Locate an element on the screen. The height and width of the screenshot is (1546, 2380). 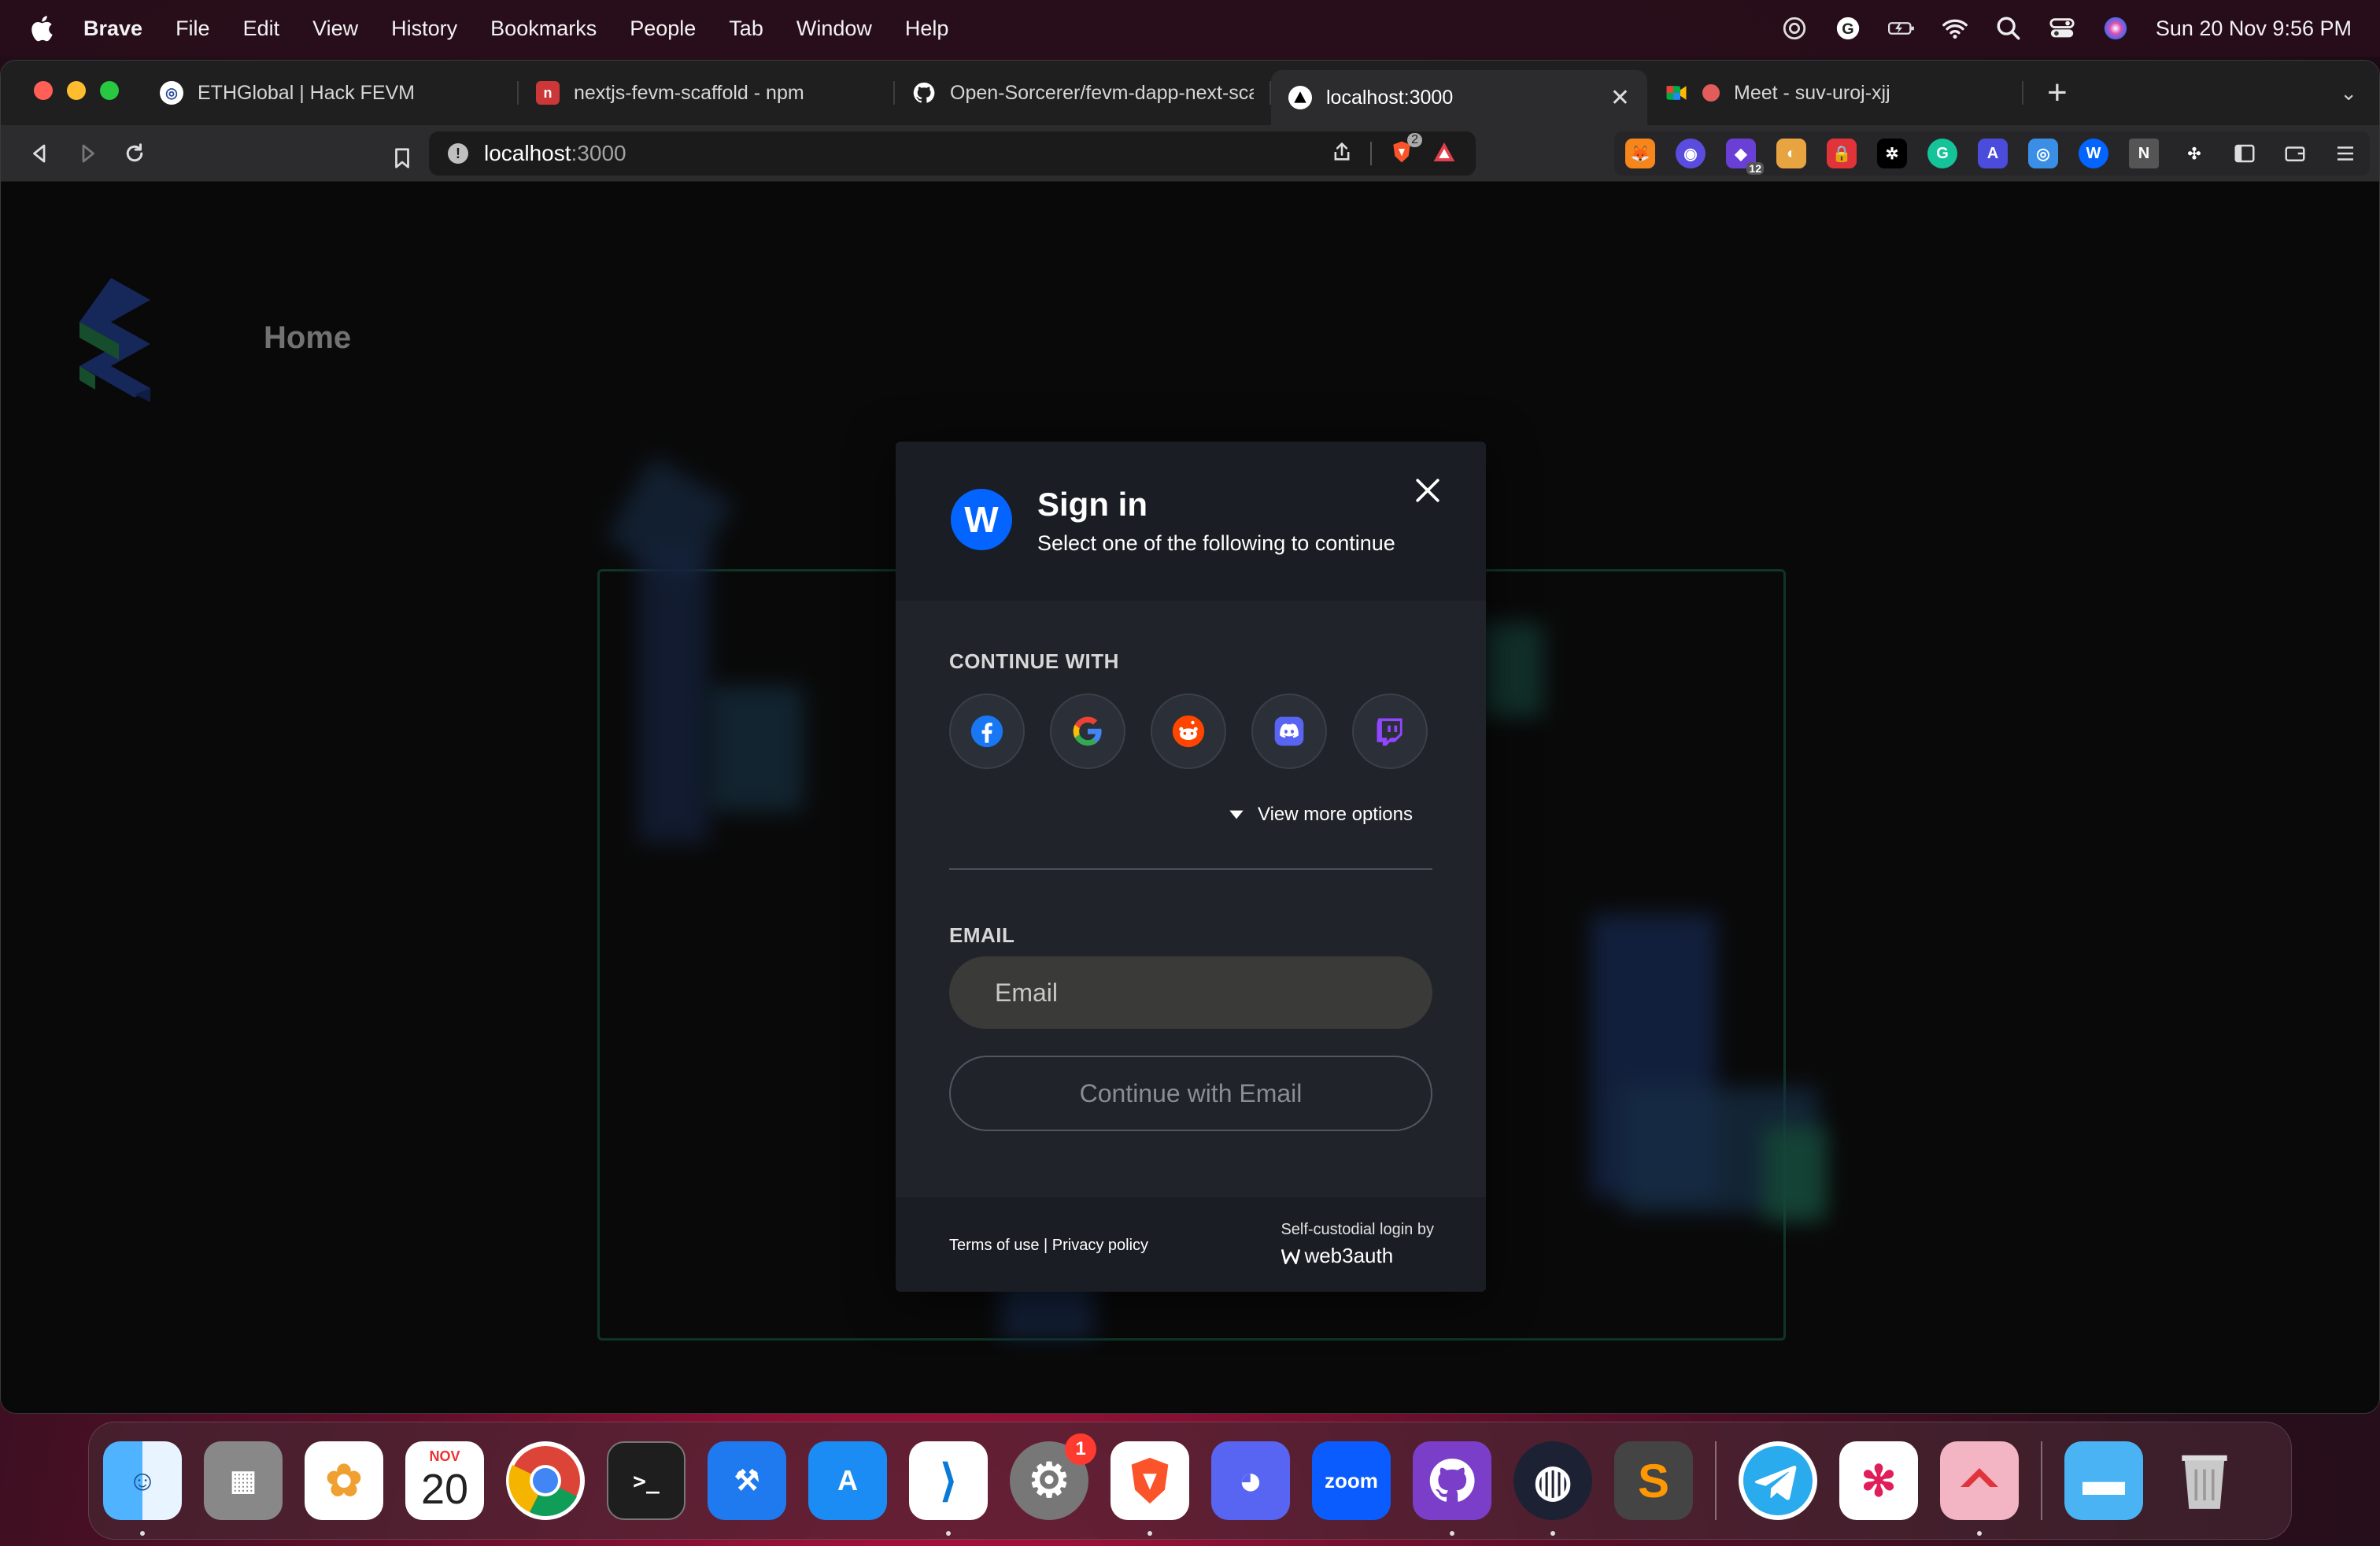
google-icon is located at coordinates (1087, 731).